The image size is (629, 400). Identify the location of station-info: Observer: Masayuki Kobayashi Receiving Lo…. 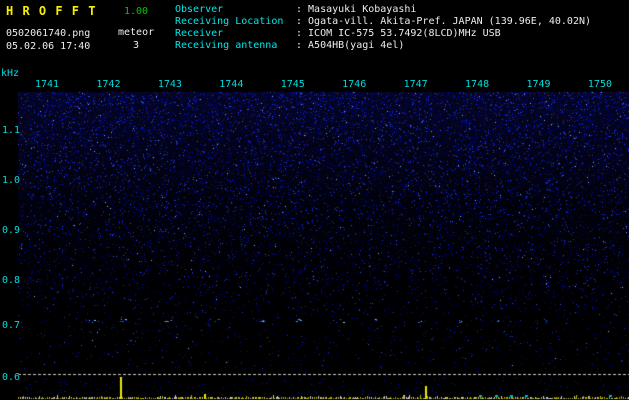
(383, 28).